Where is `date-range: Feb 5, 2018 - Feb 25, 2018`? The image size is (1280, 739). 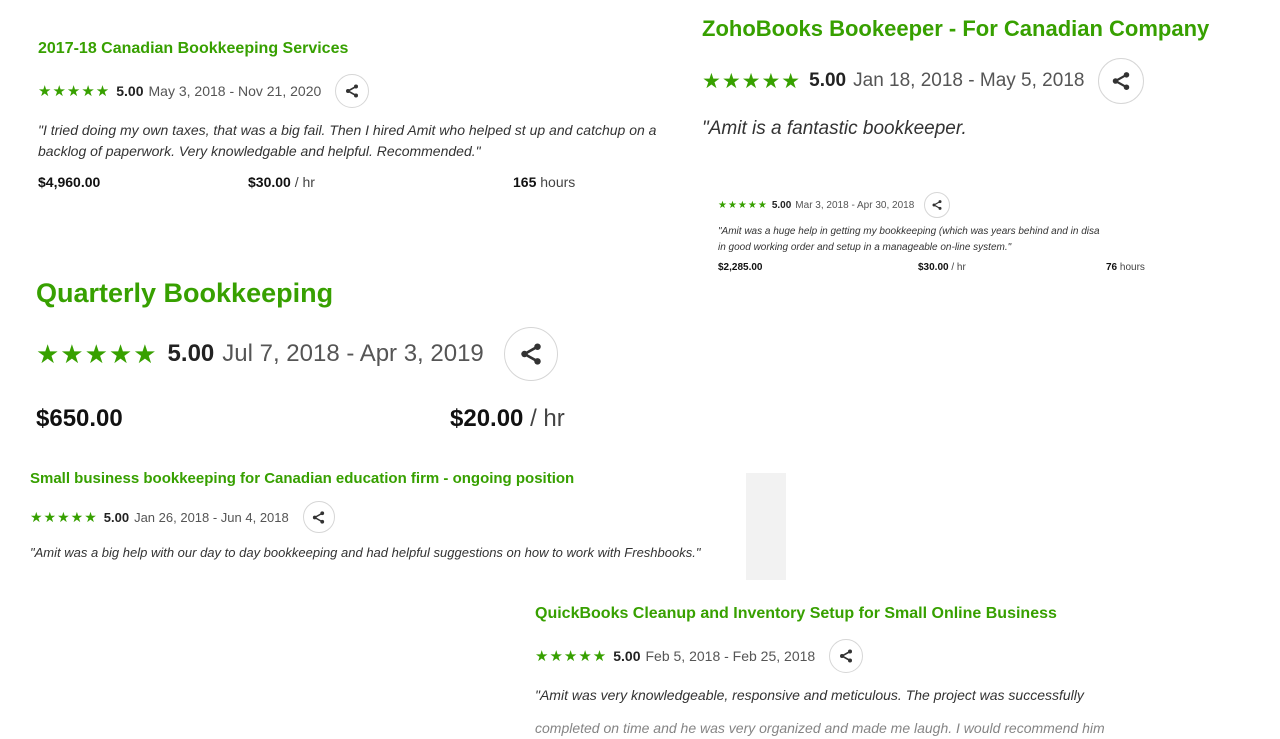 date-range: Feb 5, 2018 - Feb 25, 2018 is located at coordinates (730, 656).